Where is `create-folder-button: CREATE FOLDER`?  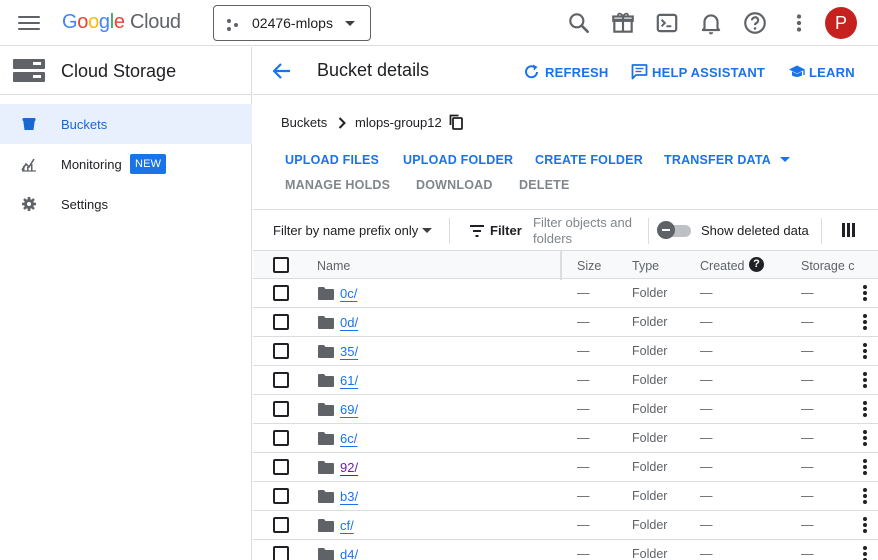 create-folder-button: CREATE FOLDER is located at coordinates (589, 160).